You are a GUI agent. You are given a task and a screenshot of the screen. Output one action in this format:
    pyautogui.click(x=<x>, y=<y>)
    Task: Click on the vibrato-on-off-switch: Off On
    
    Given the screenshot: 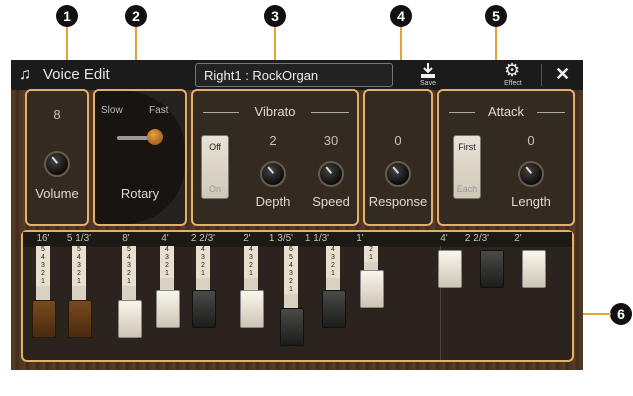 What is the action you would take?
    pyautogui.click(x=215, y=167)
    